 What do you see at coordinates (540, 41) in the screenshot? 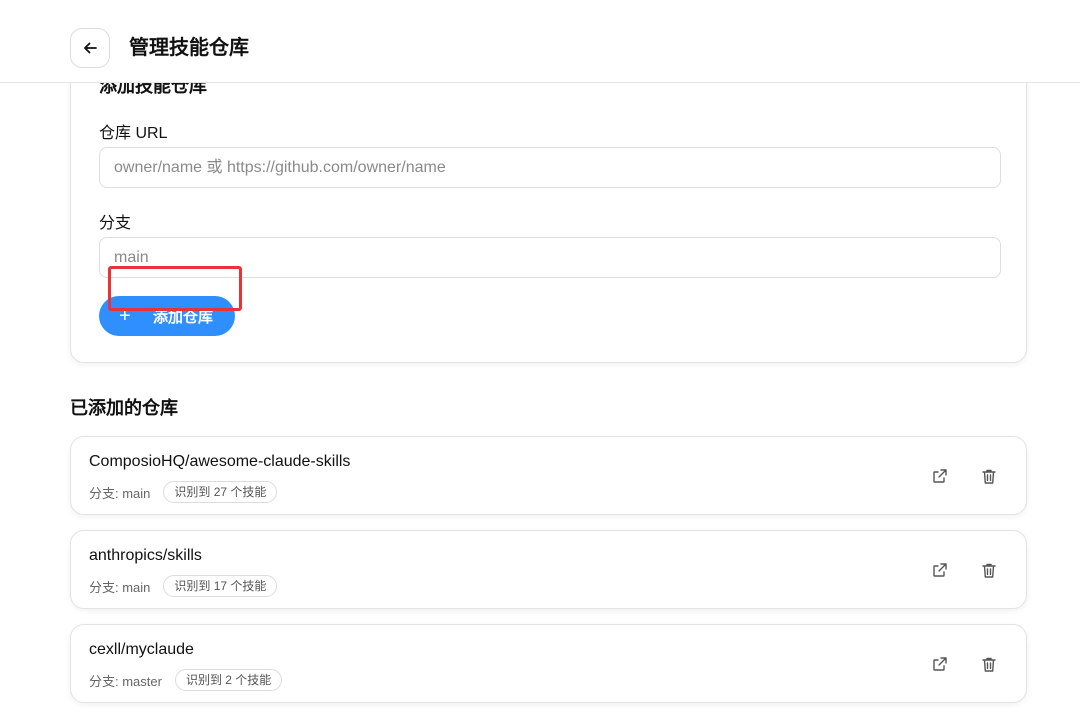
I see `app-header: 管理技能仓库` at bounding box center [540, 41].